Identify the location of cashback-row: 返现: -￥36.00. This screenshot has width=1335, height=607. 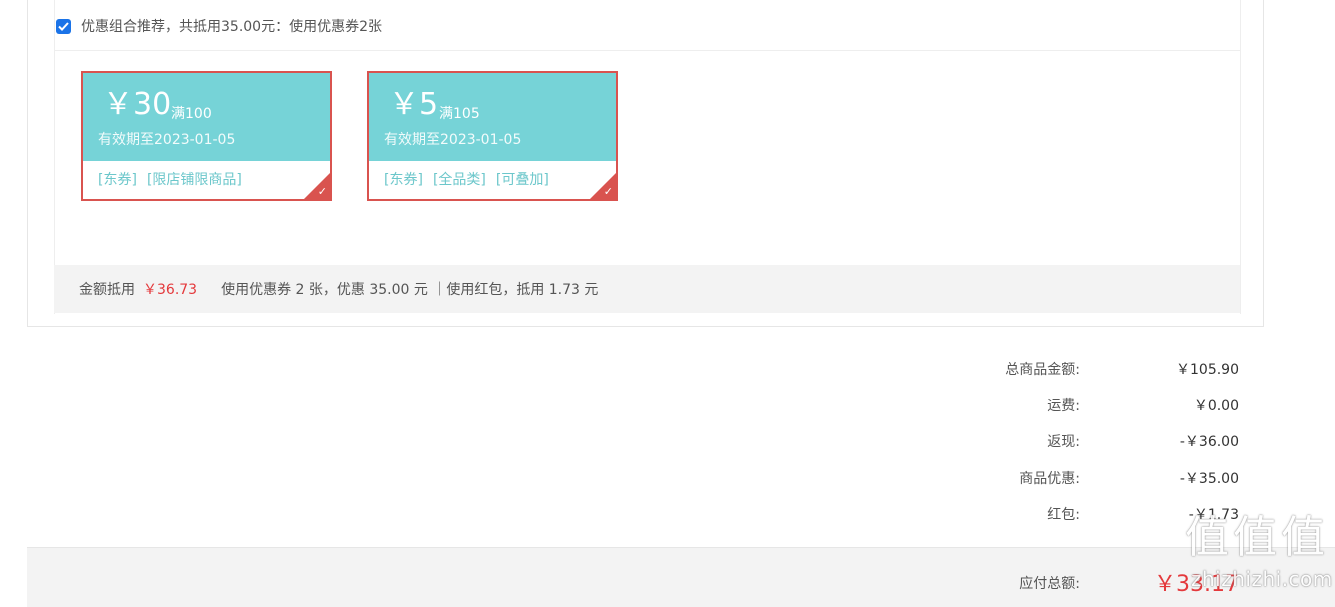
(667, 441).